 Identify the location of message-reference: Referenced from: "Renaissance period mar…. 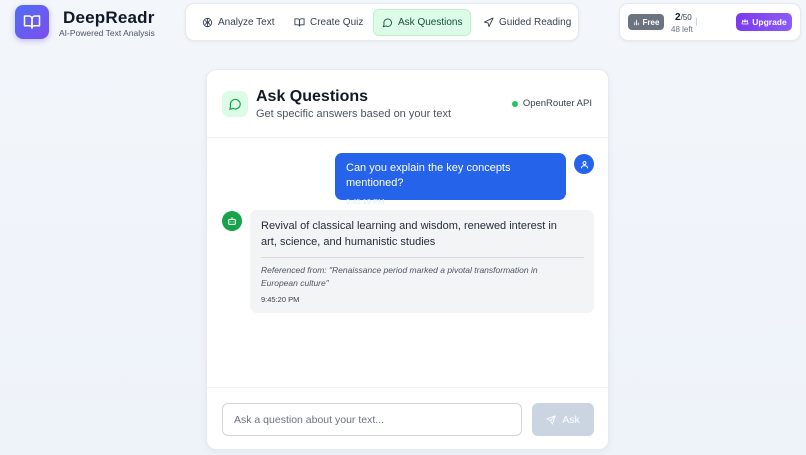
(399, 276).